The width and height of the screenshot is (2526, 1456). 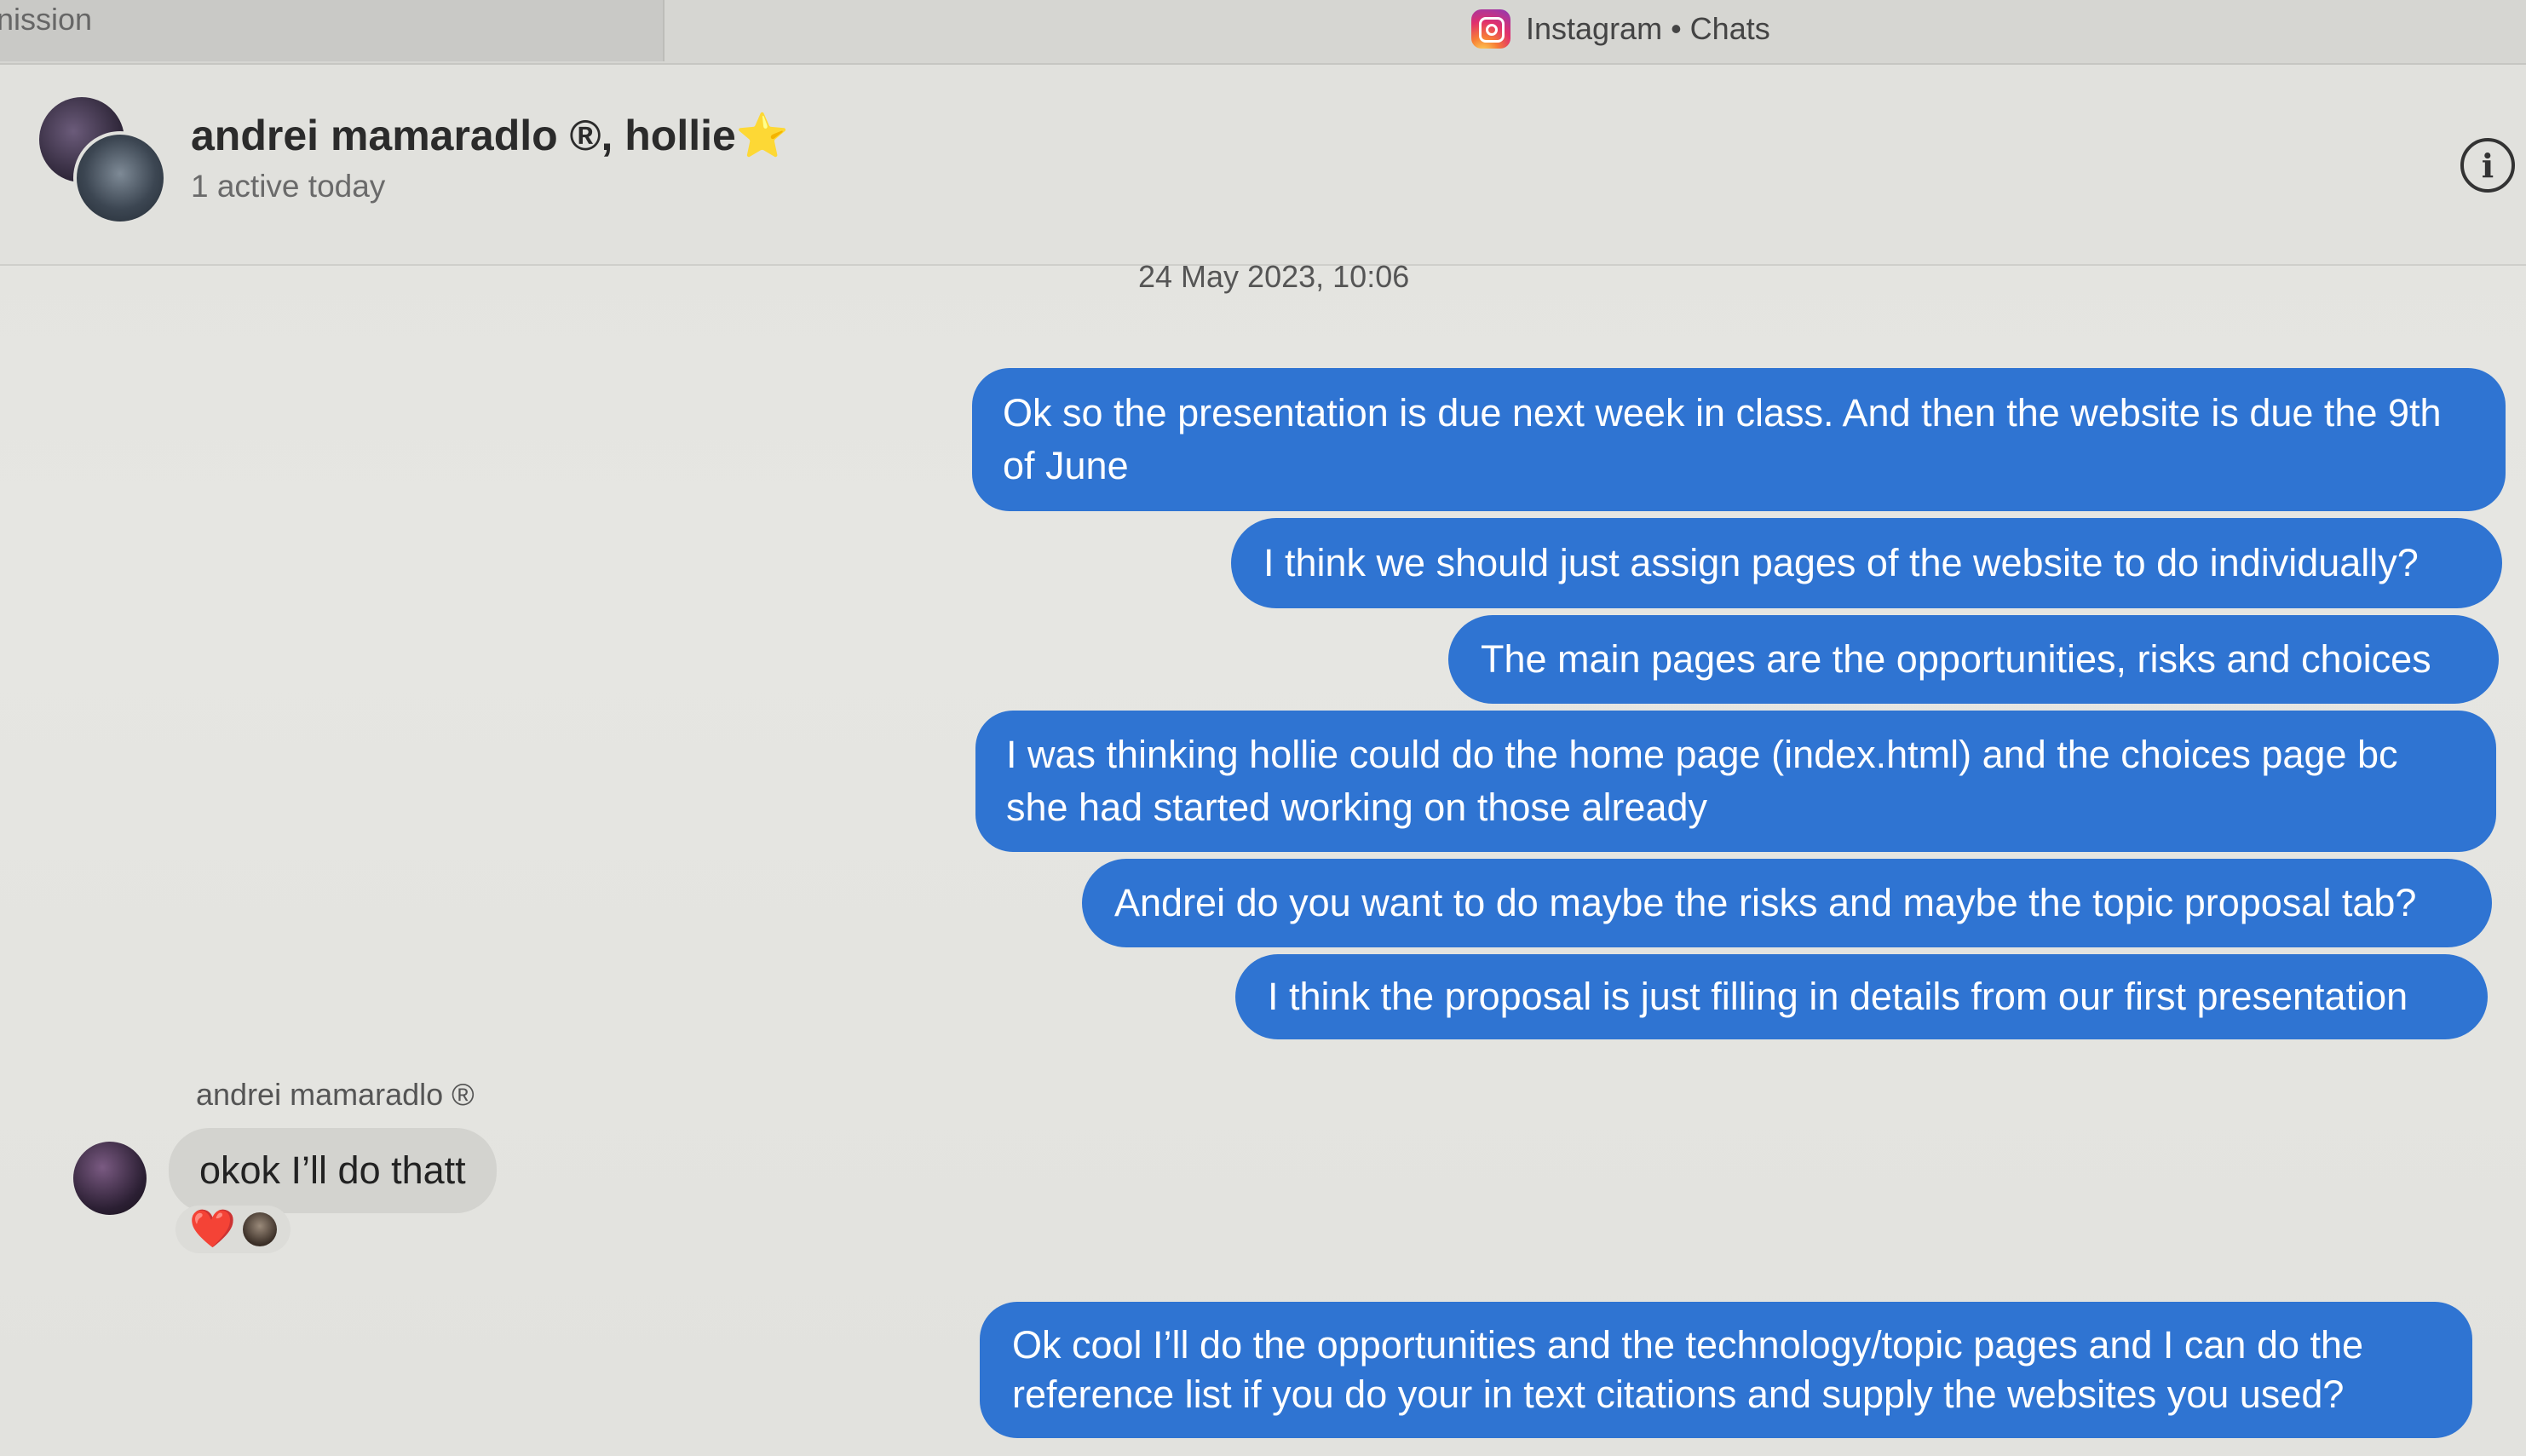 What do you see at coordinates (46, 19) in the screenshot?
I see `tab-previous-label: nission` at bounding box center [46, 19].